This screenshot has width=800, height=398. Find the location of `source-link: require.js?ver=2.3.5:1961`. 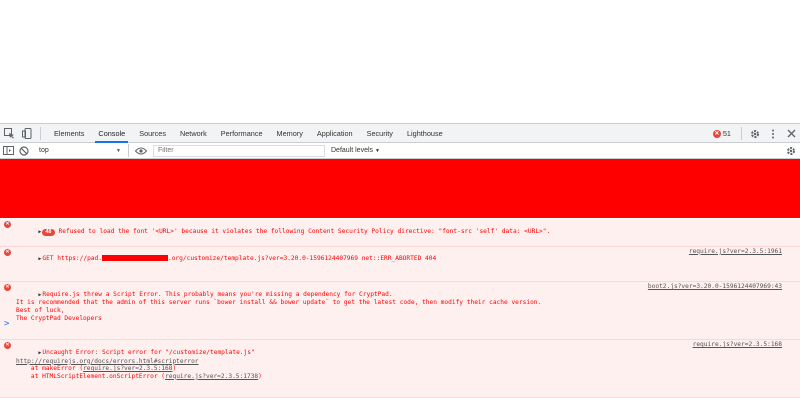

source-link: require.js?ver=2.3.5:1961 is located at coordinates (735, 252).